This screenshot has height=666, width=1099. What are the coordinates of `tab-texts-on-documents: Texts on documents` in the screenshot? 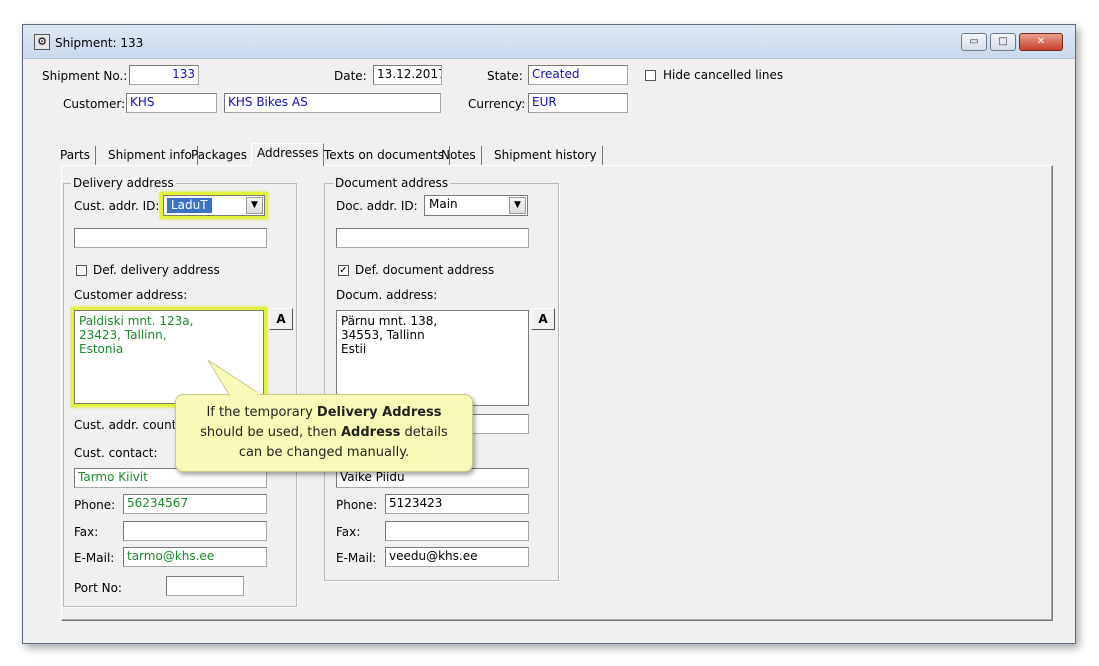 It's located at (384, 156).